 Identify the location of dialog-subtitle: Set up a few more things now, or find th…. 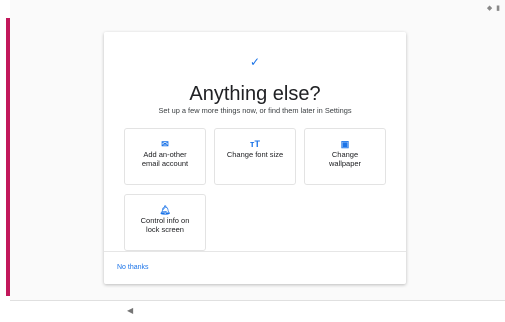
(255, 110).